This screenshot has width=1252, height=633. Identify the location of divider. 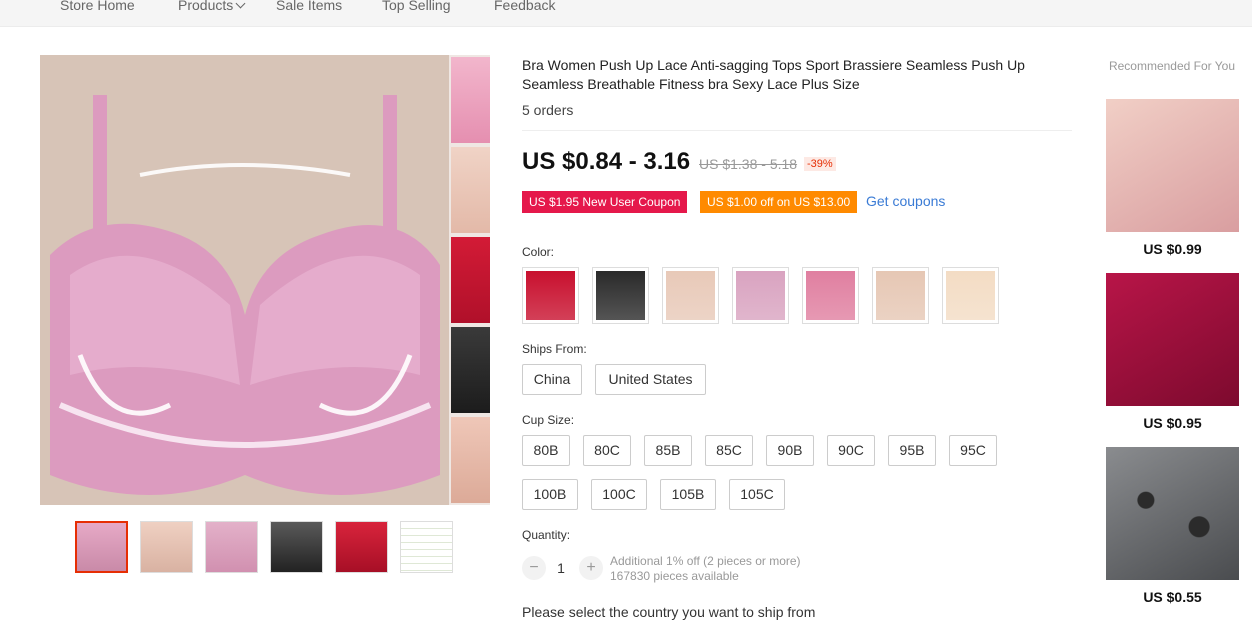
(797, 130).